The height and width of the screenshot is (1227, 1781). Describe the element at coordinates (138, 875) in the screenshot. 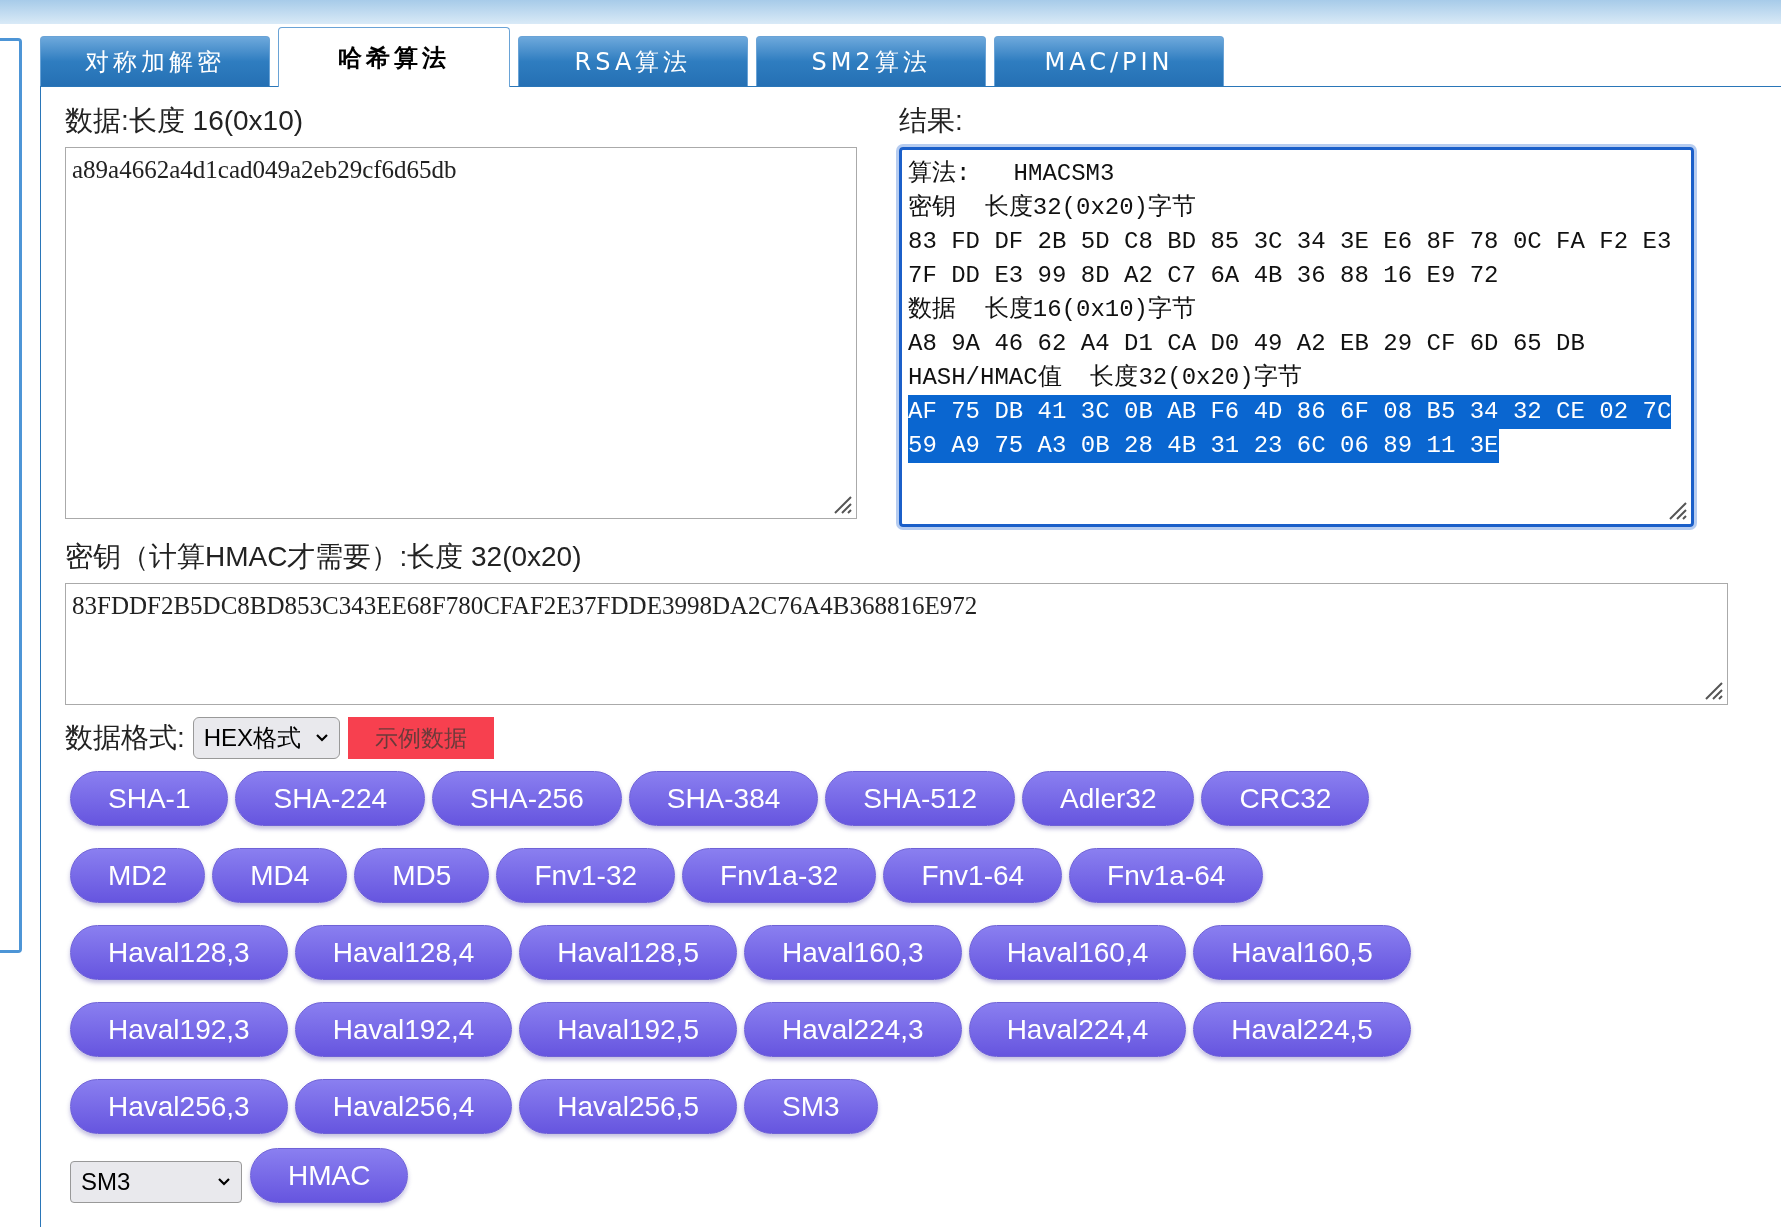

I see `algorithm-button: MD2` at that location.